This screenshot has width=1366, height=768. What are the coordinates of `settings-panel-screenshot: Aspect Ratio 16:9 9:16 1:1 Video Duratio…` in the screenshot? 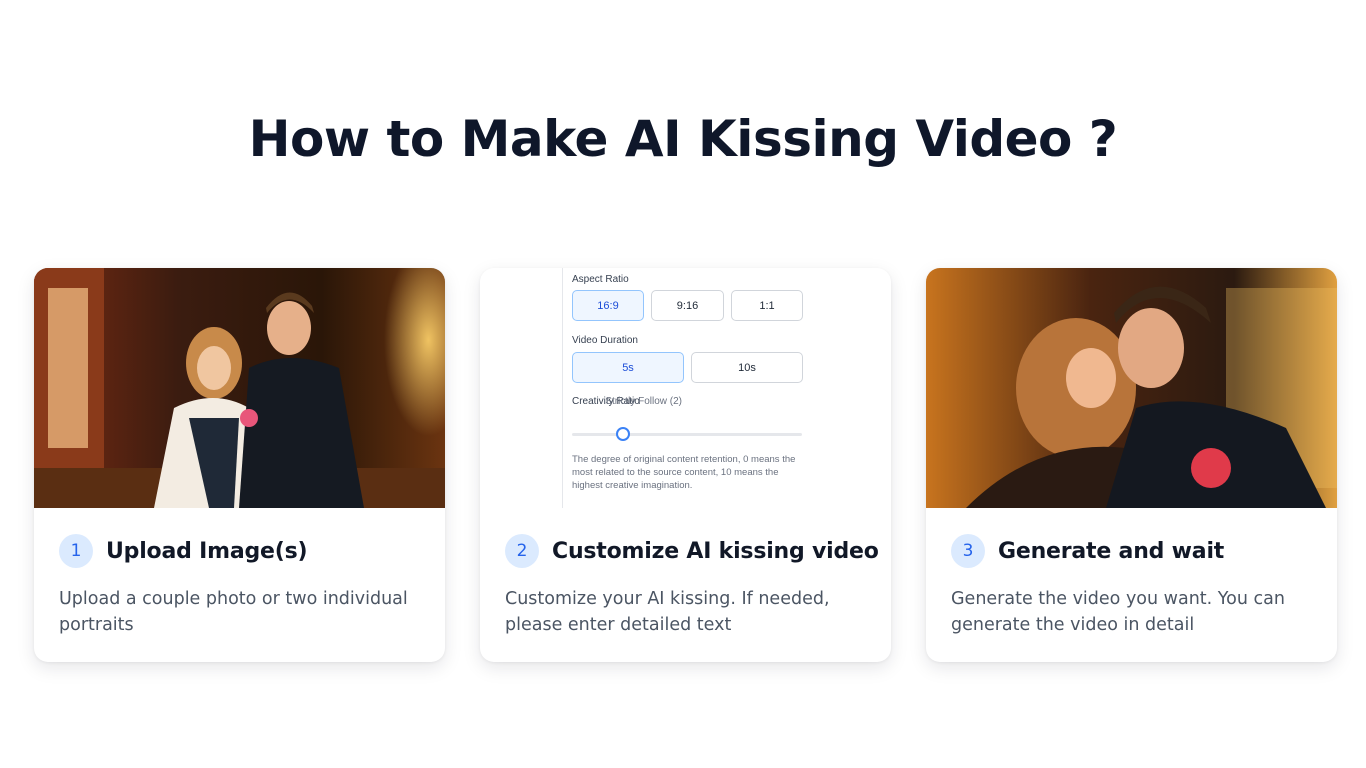 It's located at (685, 388).